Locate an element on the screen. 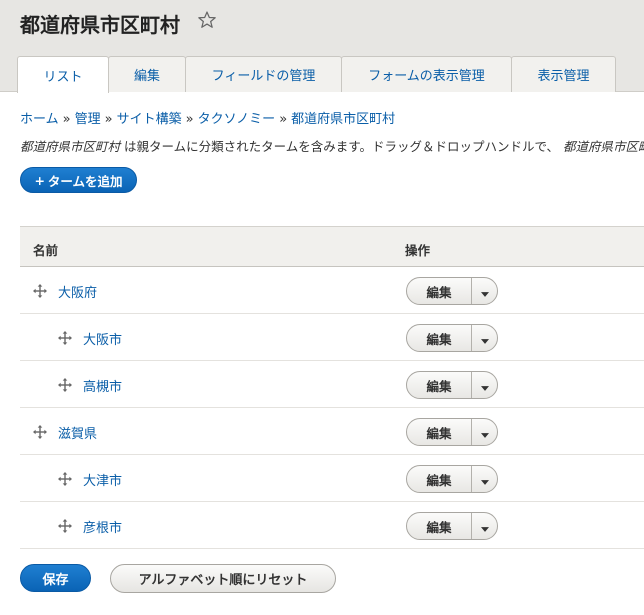  reset-alphabetical-button: アルファベット順にリセット is located at coordinates (223, 578).